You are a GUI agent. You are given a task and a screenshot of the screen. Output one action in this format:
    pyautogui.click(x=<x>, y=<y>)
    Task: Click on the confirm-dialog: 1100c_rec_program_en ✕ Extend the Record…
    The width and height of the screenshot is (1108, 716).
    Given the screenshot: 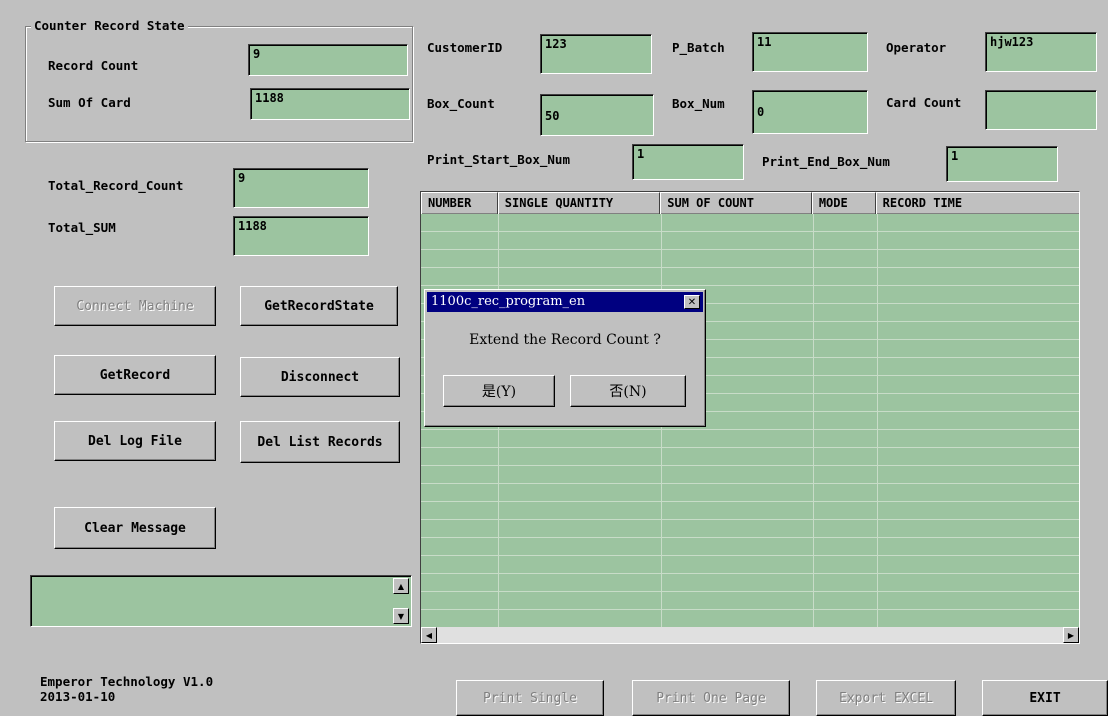 What is the action you would take?
    pyautogui.click(x=565, y=358)
    